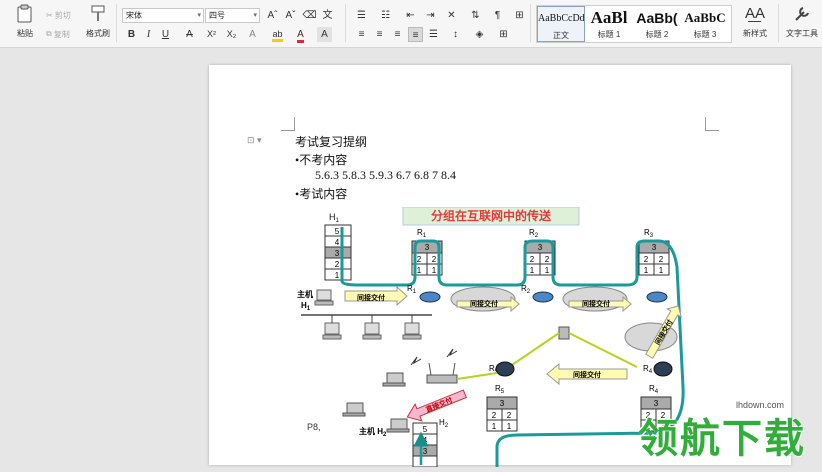  I want to click on chinese-layout-button: ✕, so click(451, 15).